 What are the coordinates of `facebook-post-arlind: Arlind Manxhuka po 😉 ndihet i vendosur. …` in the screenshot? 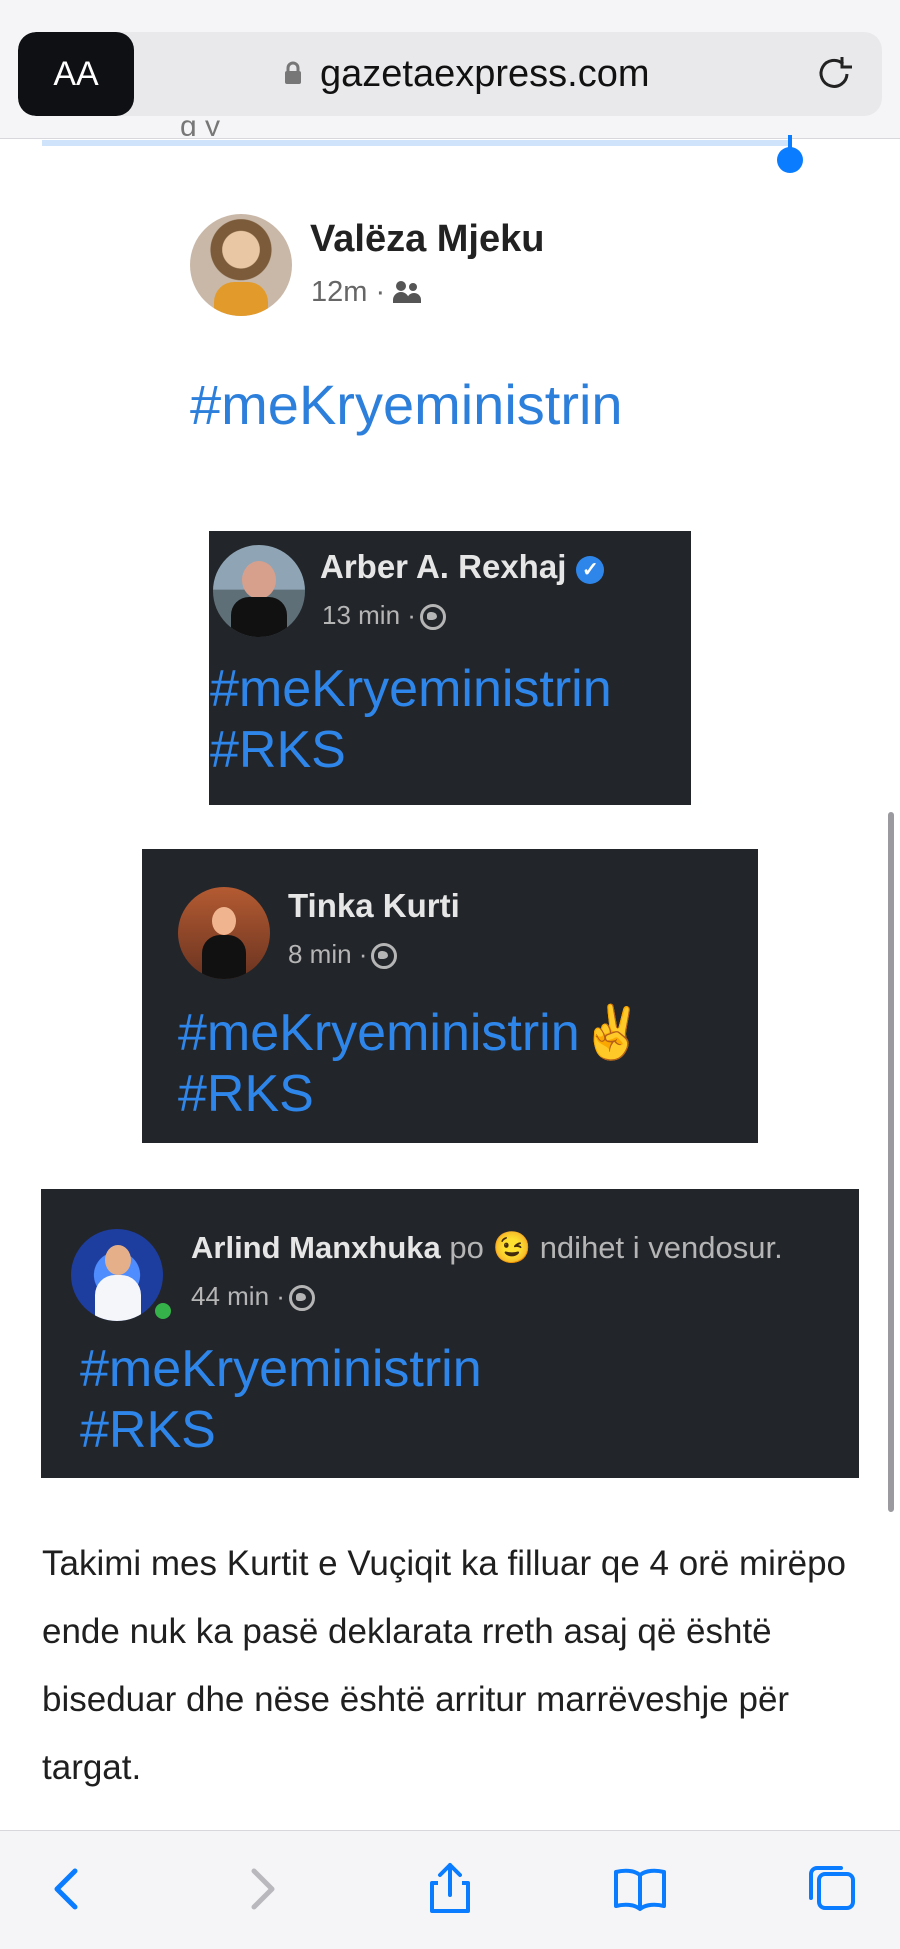 It's located at (450, 1333).